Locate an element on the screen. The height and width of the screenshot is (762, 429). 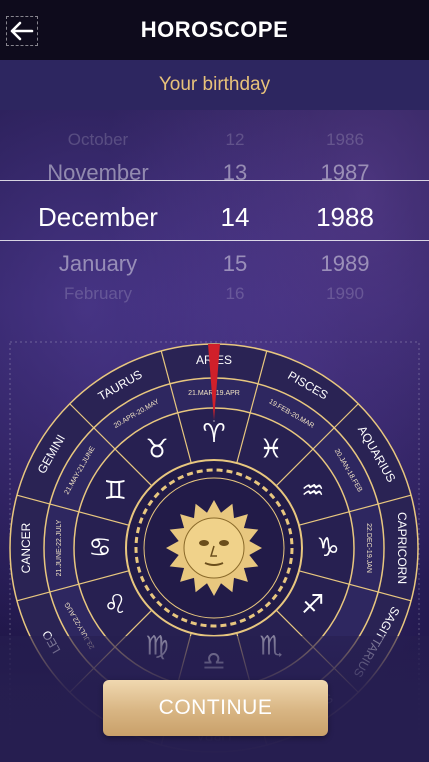
back-button is located at coordinates (22, 31).